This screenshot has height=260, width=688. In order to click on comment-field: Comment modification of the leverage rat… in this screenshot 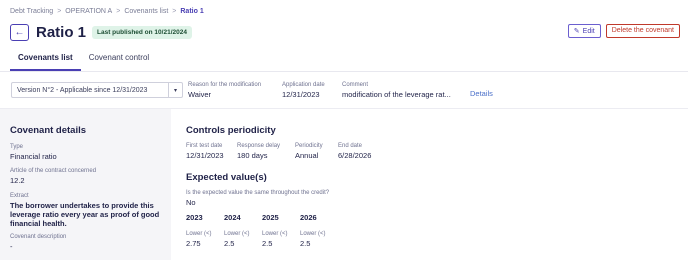, I will do `click(396, 90)`.